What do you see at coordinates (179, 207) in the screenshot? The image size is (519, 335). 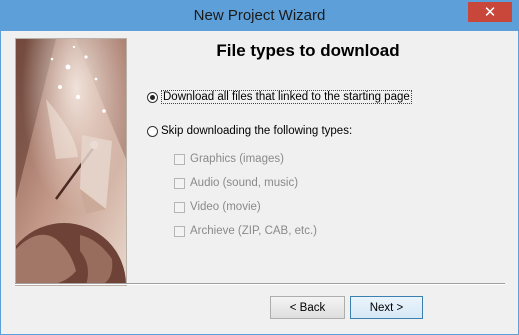 I see `video-checkbox` at bounding box center [179, 207].